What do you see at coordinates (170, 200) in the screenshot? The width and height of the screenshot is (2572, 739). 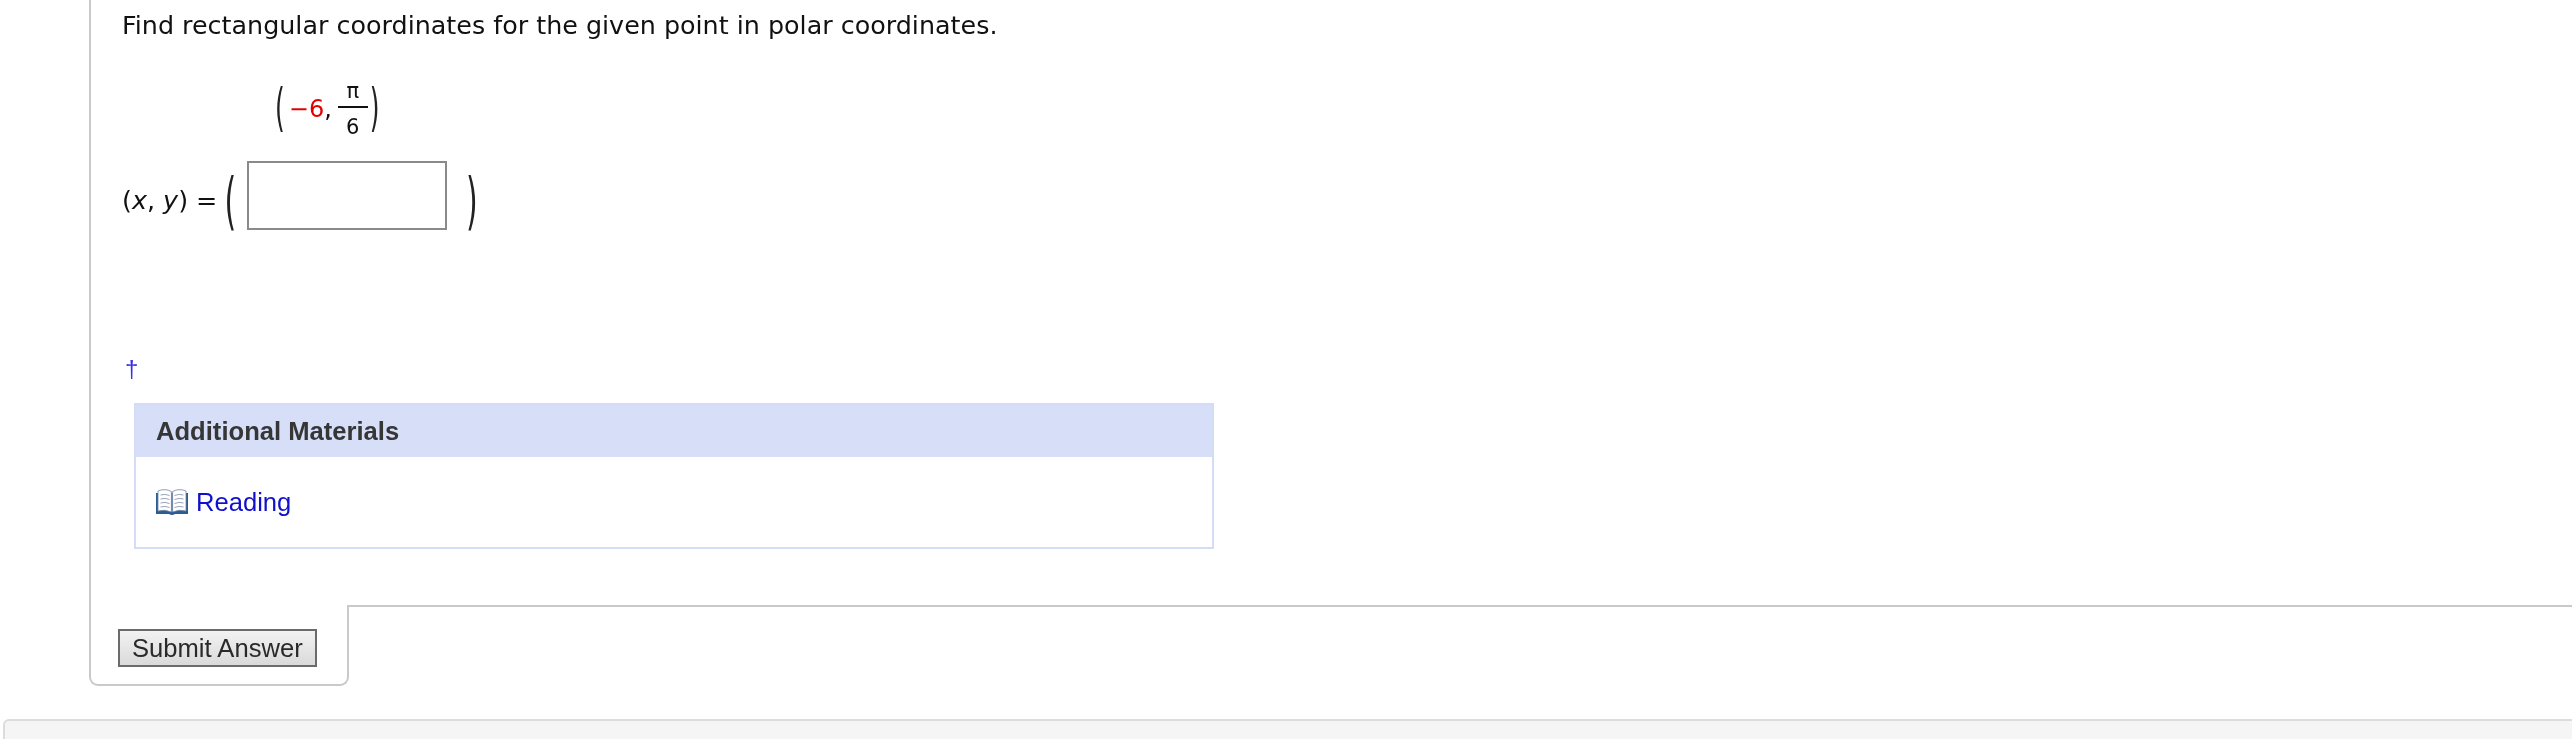 I see `coordinate-label: (x, y) =` at bounding box center [170, 200].